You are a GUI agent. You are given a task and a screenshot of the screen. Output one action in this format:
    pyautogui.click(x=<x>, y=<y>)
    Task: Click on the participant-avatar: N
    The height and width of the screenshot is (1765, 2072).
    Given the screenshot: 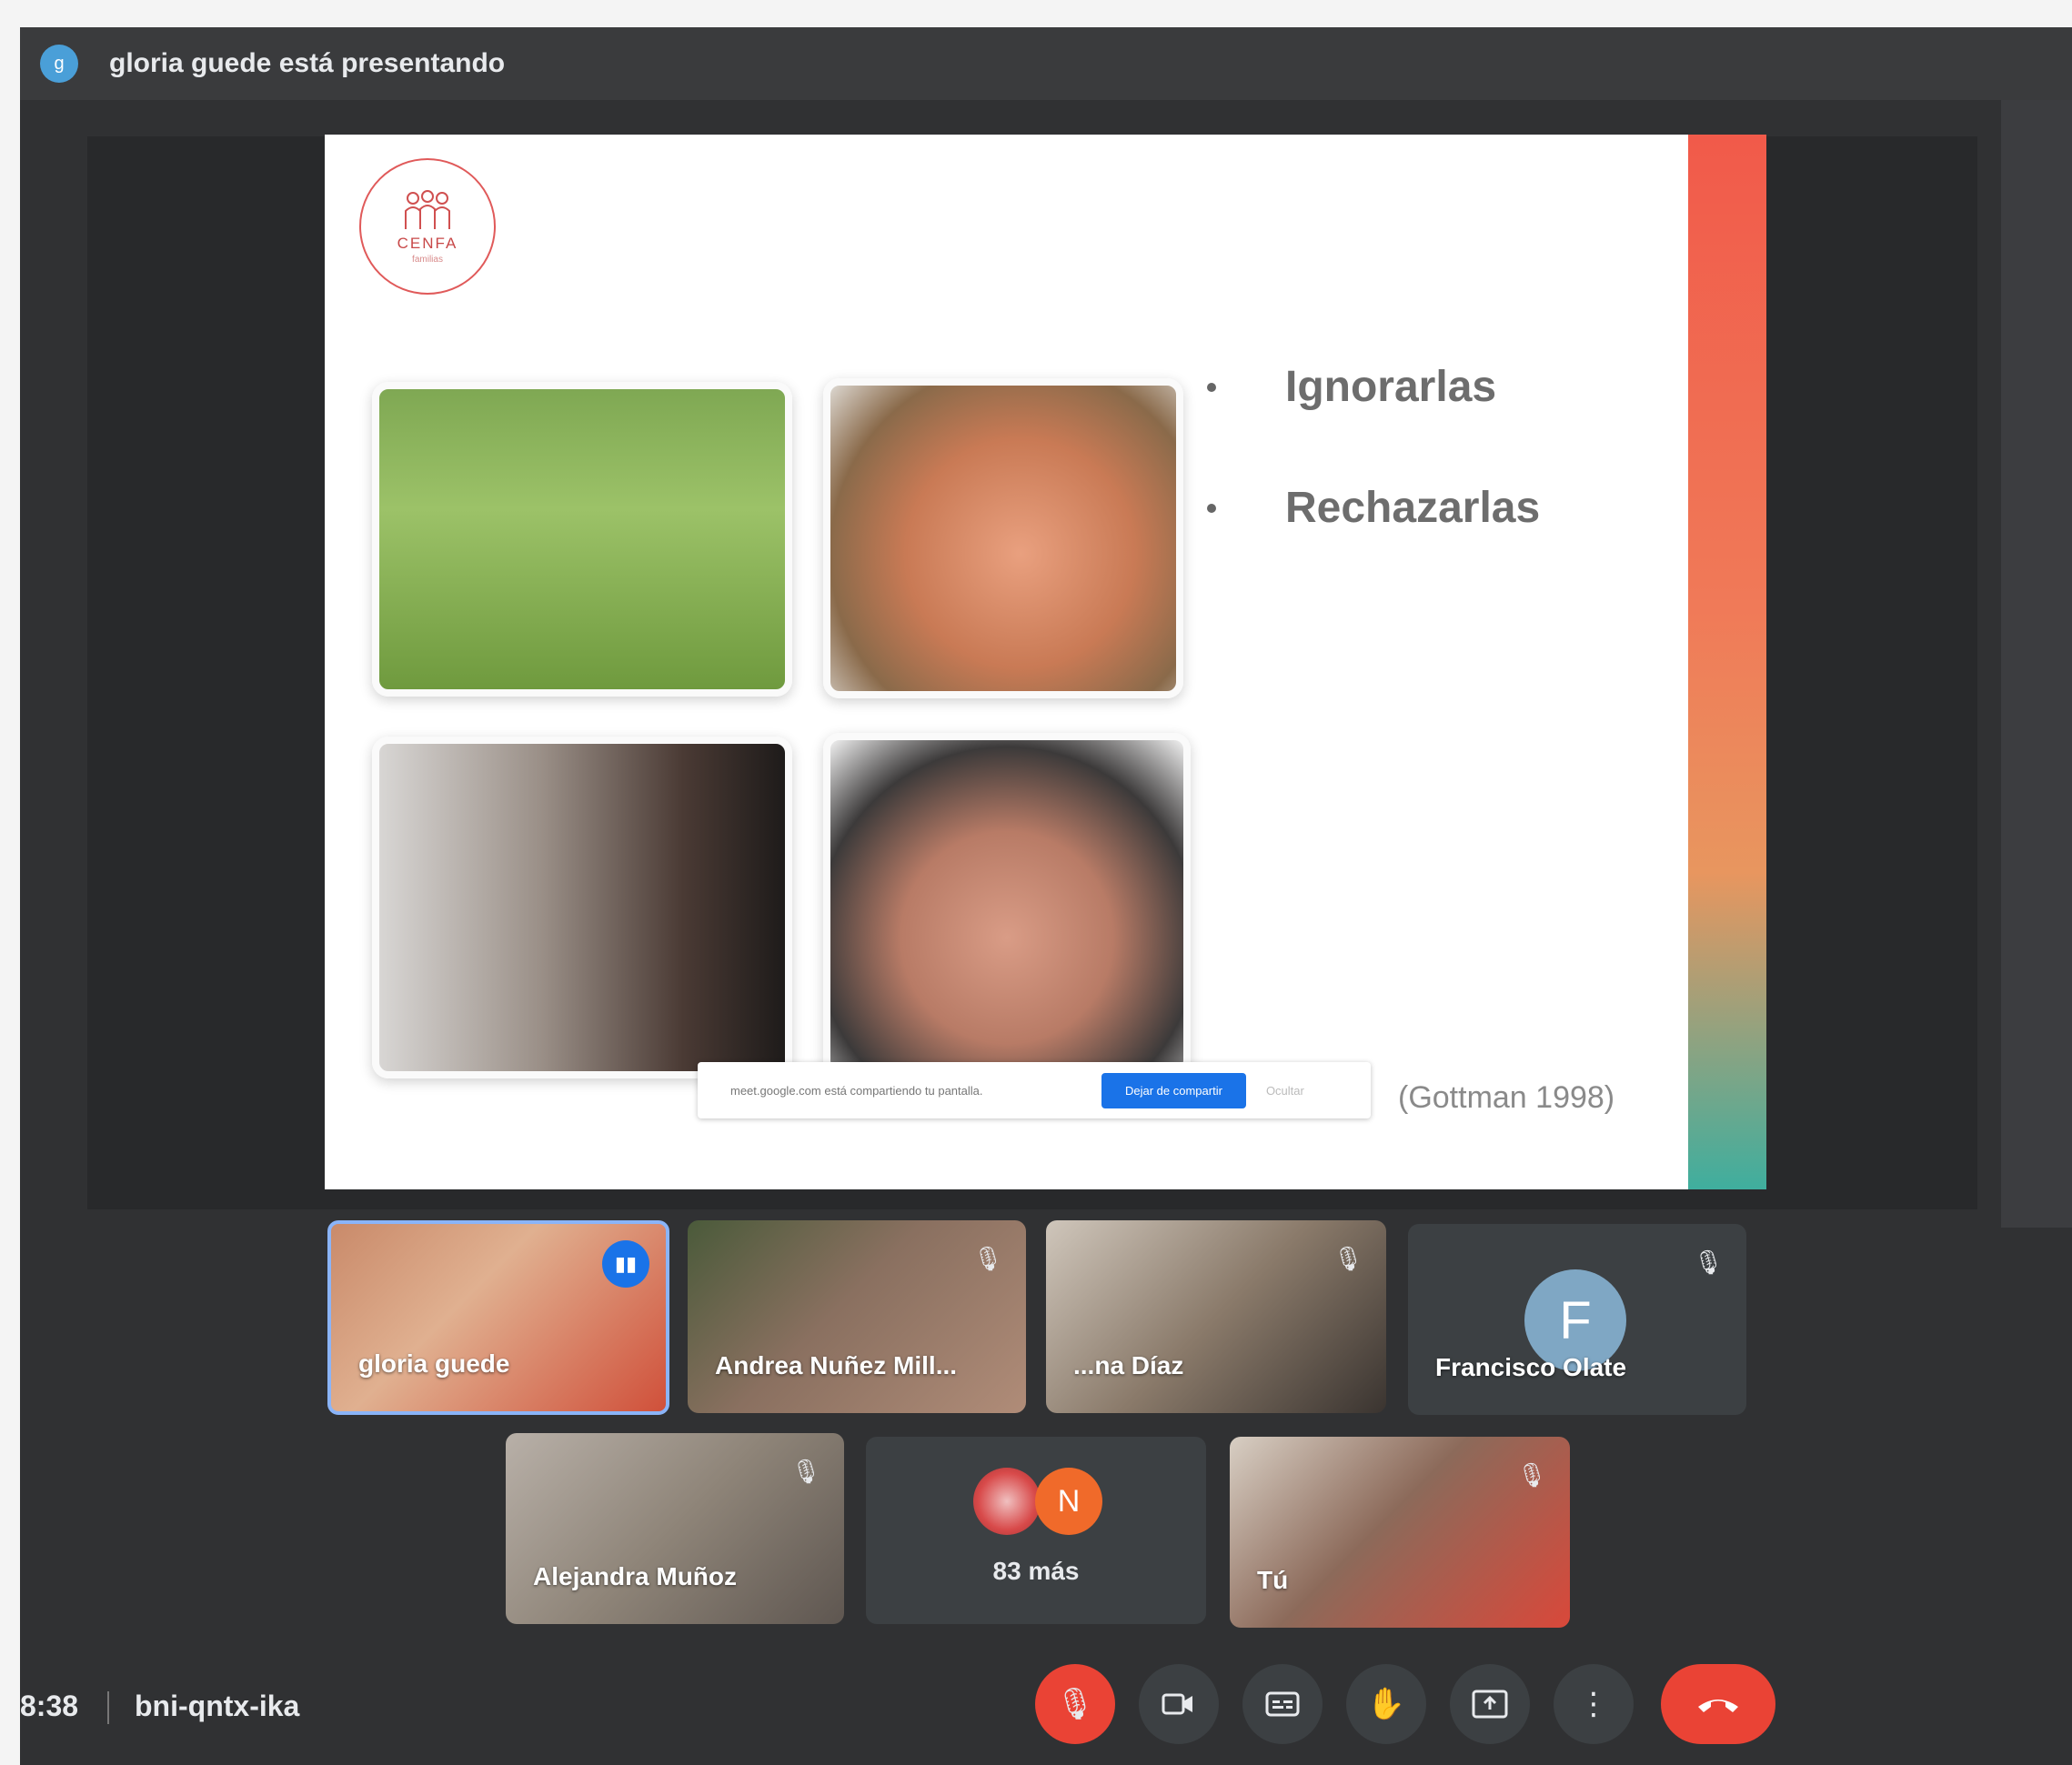 What is the action you would take?
    pyautogui.click(x=1068, y=1501)
    